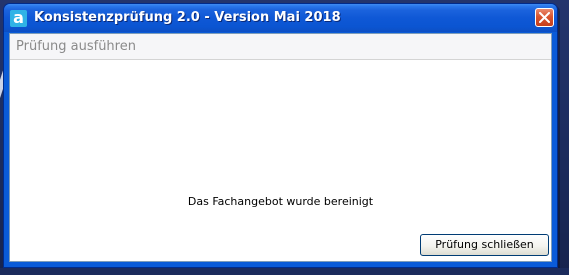  What do you see at coordinates (284, 271) in the screenshot?
I see `desktop-bottom-strip` at bounding box center [284, 271].